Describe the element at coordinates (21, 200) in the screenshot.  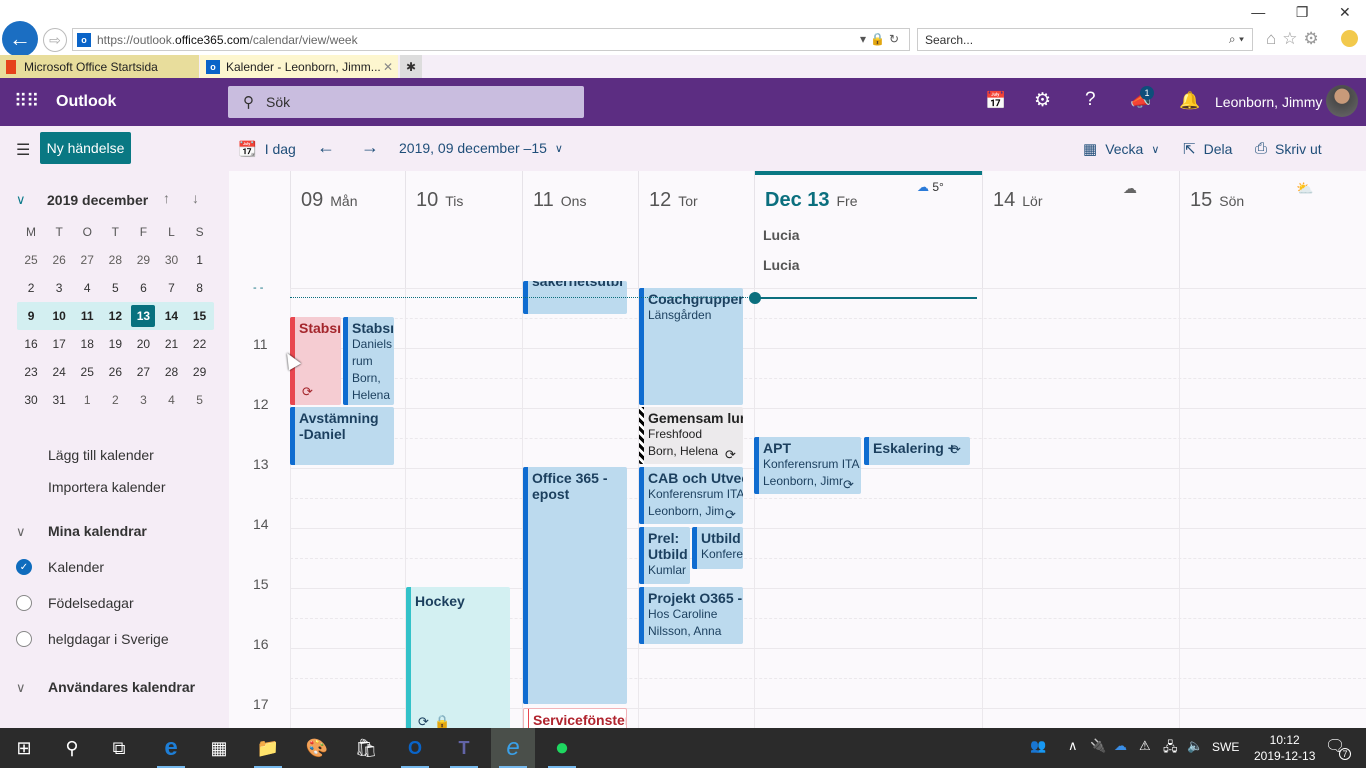
I see `collapse-chevron-icon: ∨` at that location.